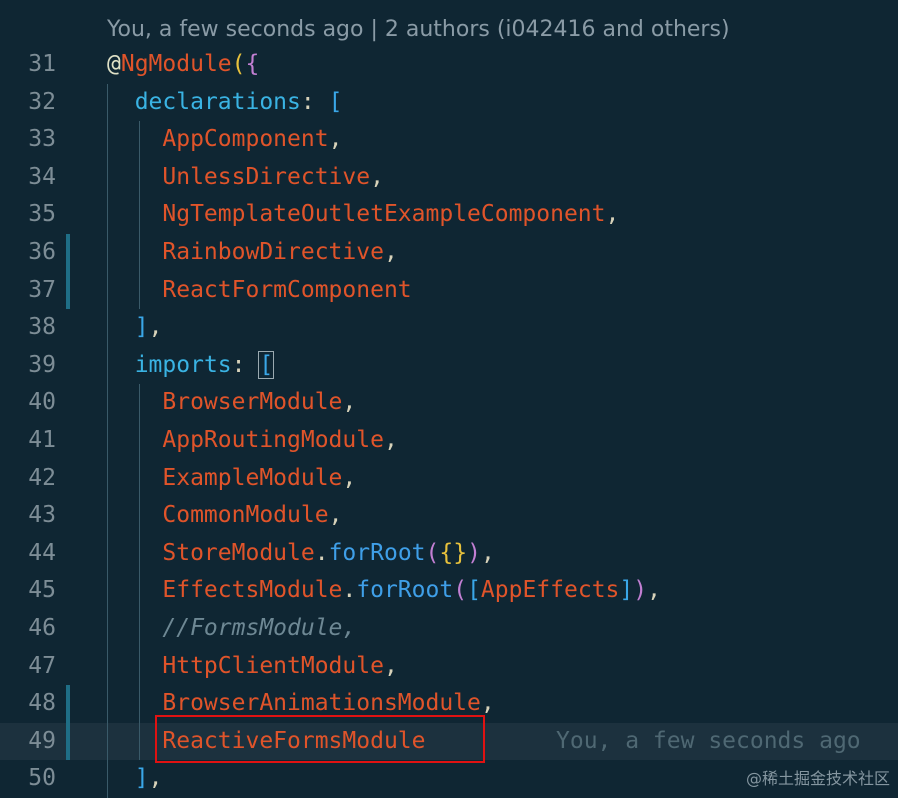  I want to click on code-text: BrowserModule,, so click(231, 403).